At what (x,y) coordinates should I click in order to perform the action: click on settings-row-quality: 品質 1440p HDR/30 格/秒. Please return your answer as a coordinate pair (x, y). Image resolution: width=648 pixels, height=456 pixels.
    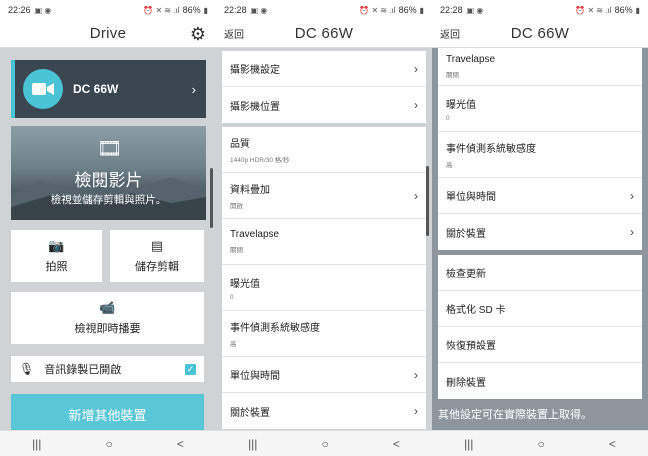
    Looking at the image, I should click on (324, 150).